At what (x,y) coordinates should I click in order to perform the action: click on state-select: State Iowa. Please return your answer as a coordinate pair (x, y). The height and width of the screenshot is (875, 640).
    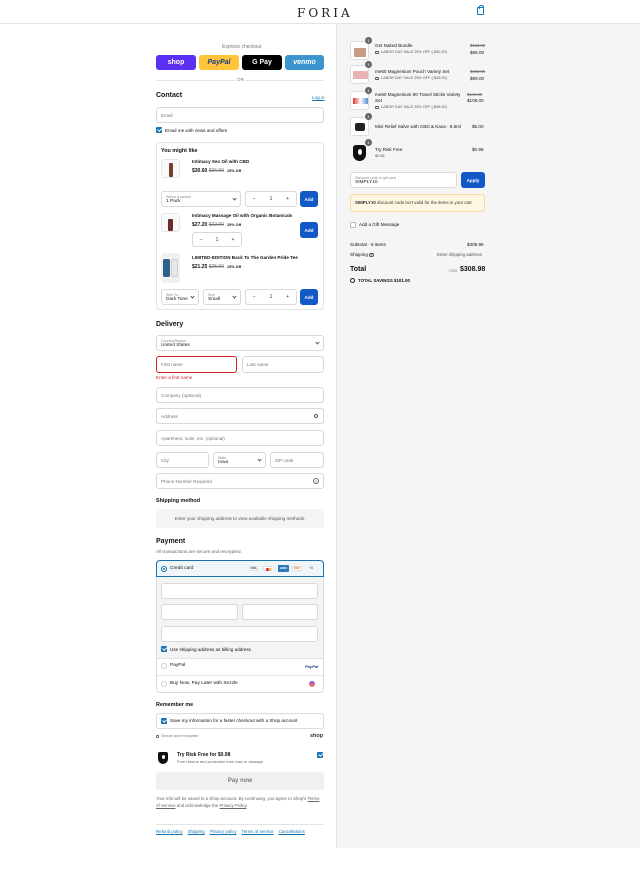
    Looking at the image, I should click on (239, 460).